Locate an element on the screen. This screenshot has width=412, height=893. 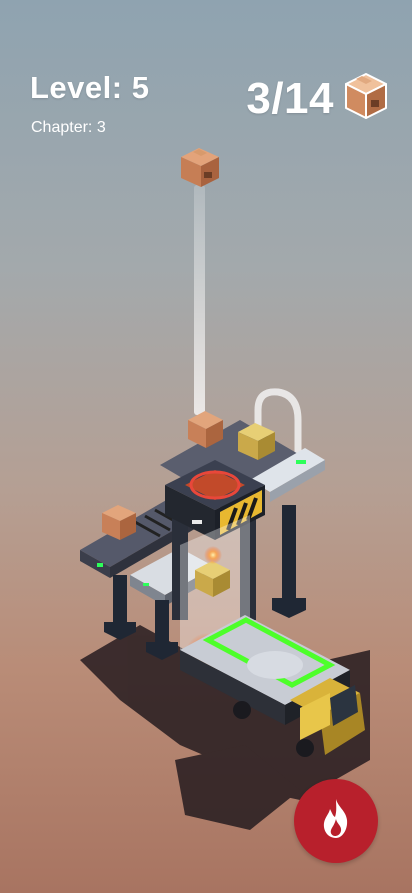
boxes-counter-text: 3/14 is located at coordinates (290, 98).